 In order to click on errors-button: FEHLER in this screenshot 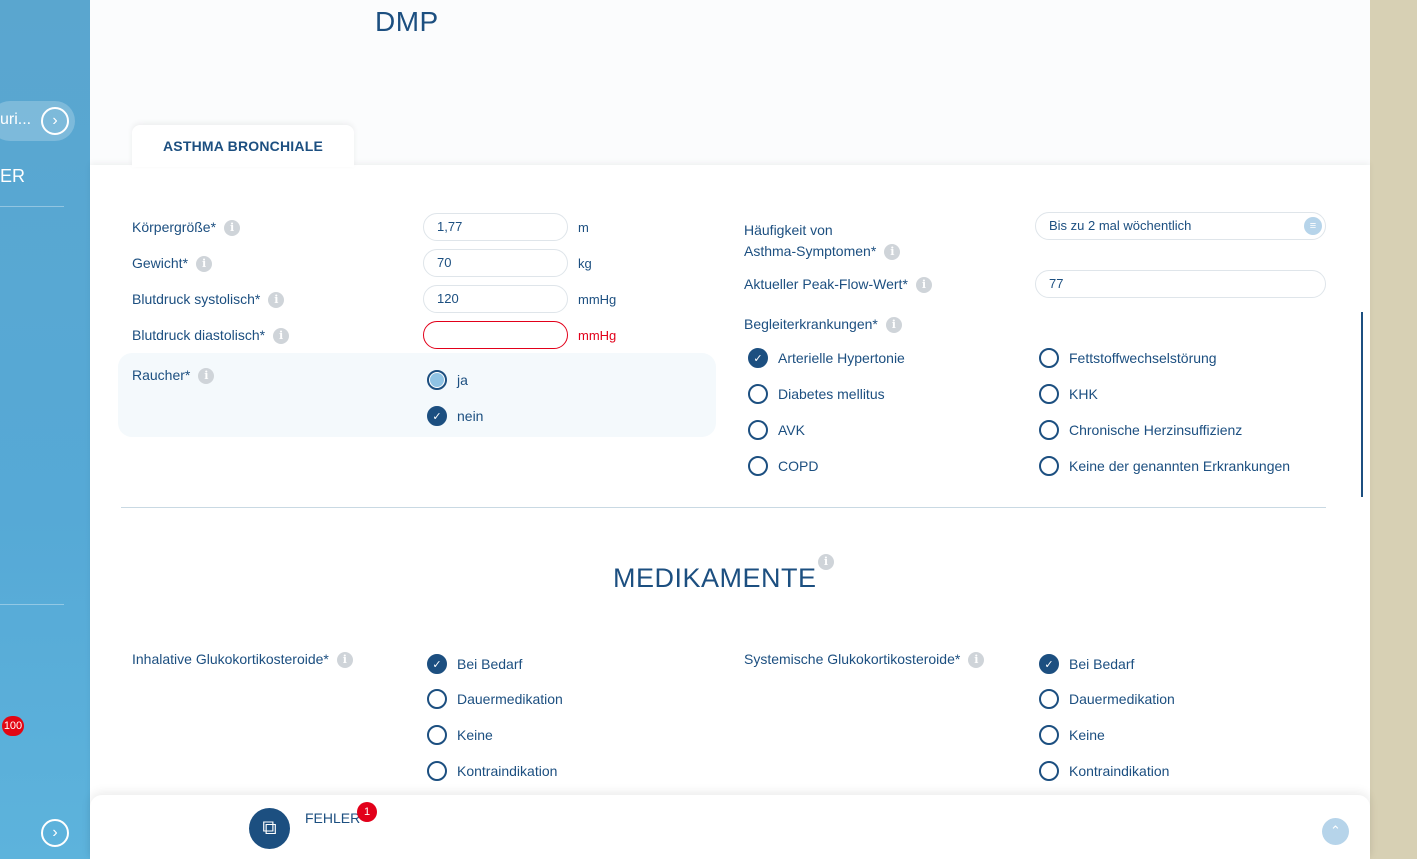, I will do `click(332, 818)`.